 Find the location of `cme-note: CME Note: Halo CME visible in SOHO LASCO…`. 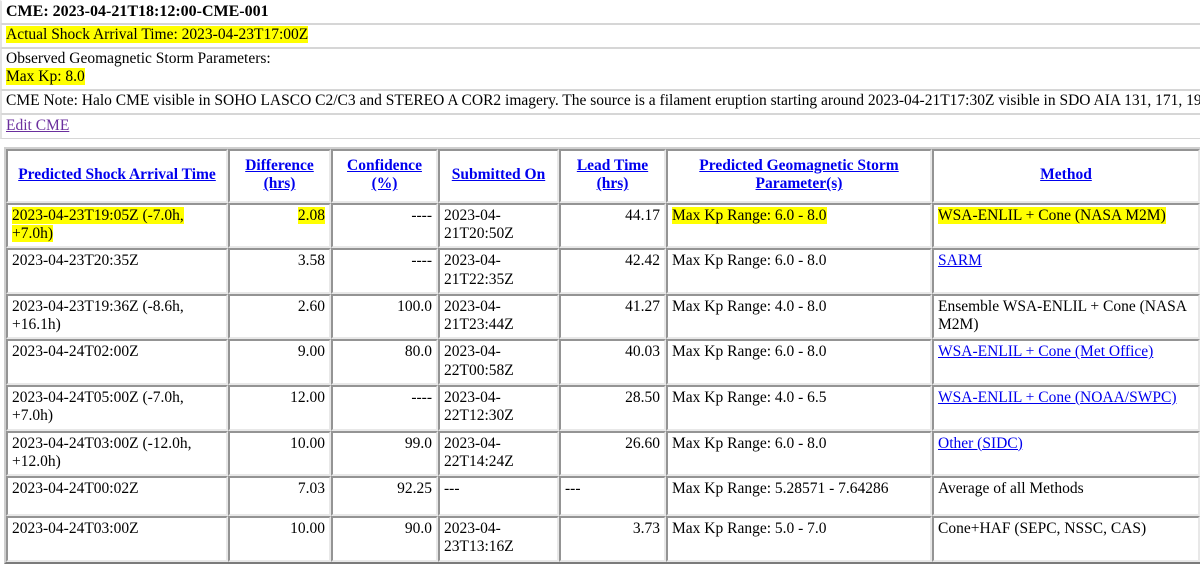

cme-note: CME Note: Halo CME visible in SOHO LASCO… is located at coordinates (600, 101).